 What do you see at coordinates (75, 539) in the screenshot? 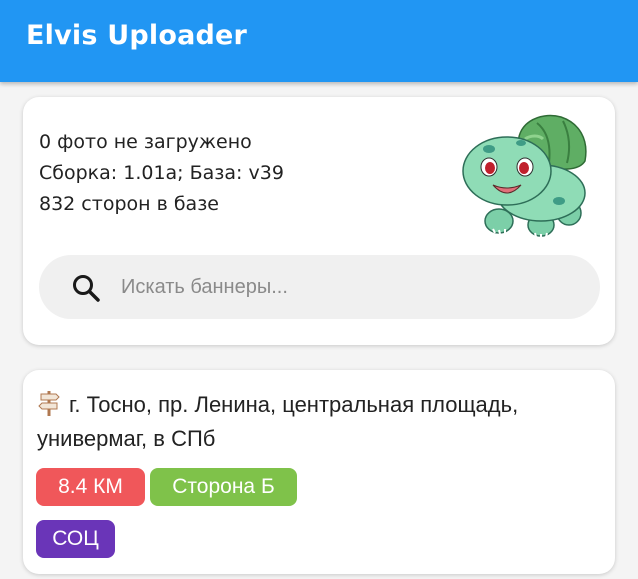
I see `type-badge: СОЦ` at bounding box center [75, 539].